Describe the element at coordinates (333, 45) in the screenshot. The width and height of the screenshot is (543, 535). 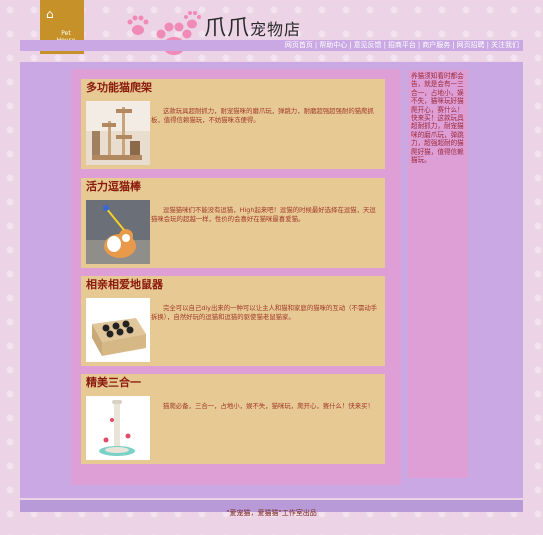
I see `nav-item-help: 帮助中心` at that location.